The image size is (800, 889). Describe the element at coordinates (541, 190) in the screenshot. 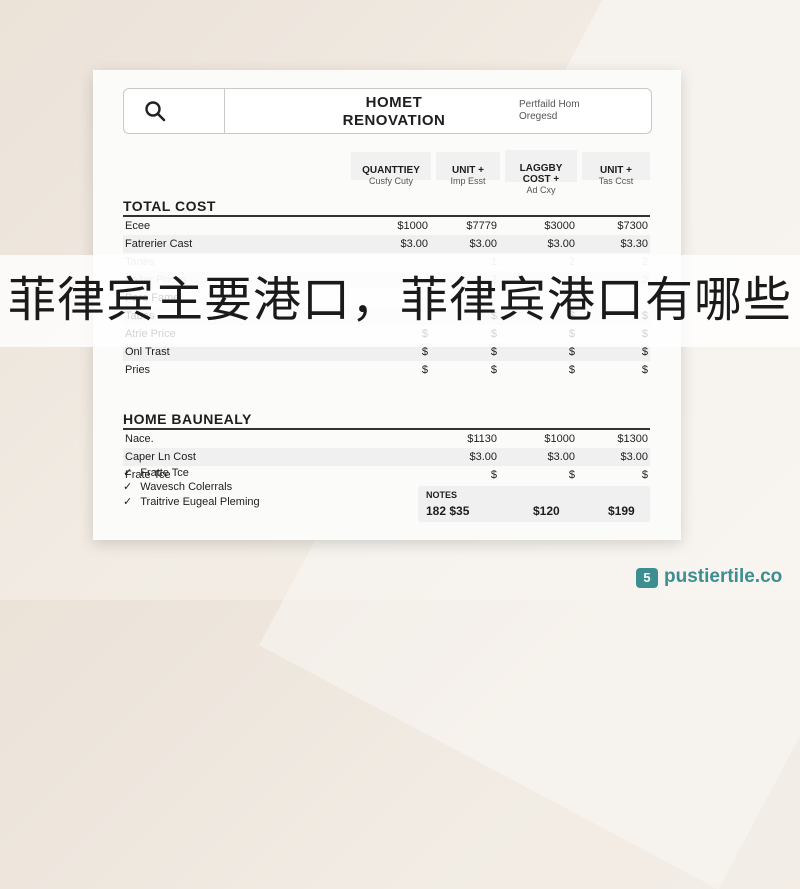

I see `column-sub: Ad Cxy` at that location.